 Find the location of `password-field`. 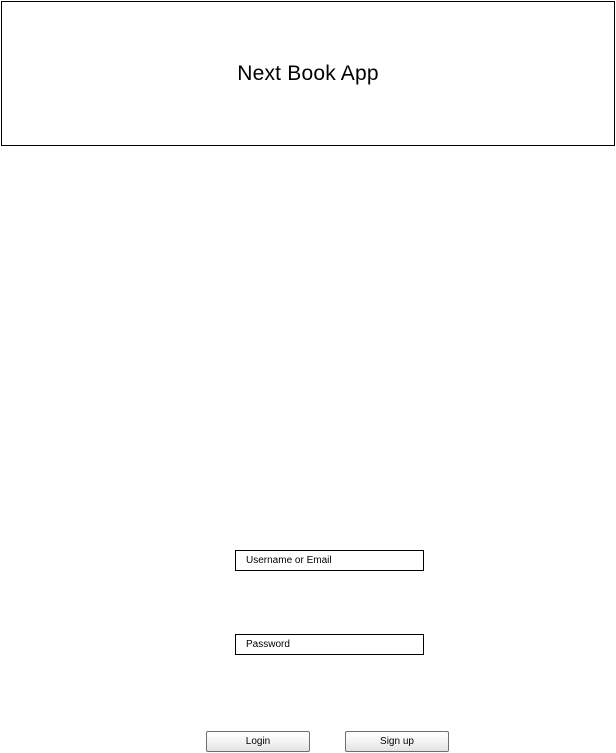

password-field is located at coordinates (329, 644).